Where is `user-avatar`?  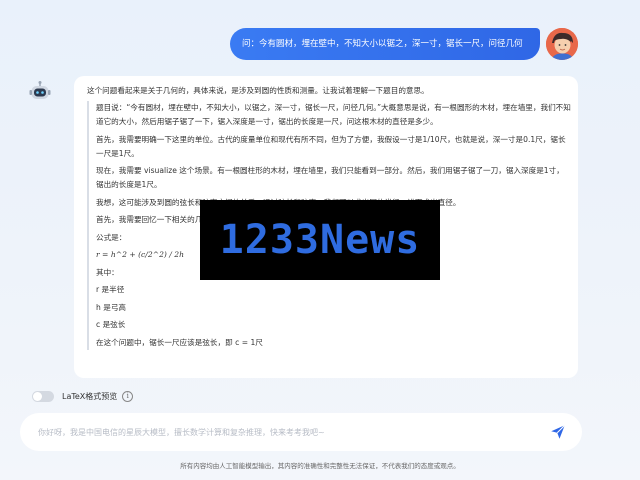
user-avatar is located at coordinates (562, 44).